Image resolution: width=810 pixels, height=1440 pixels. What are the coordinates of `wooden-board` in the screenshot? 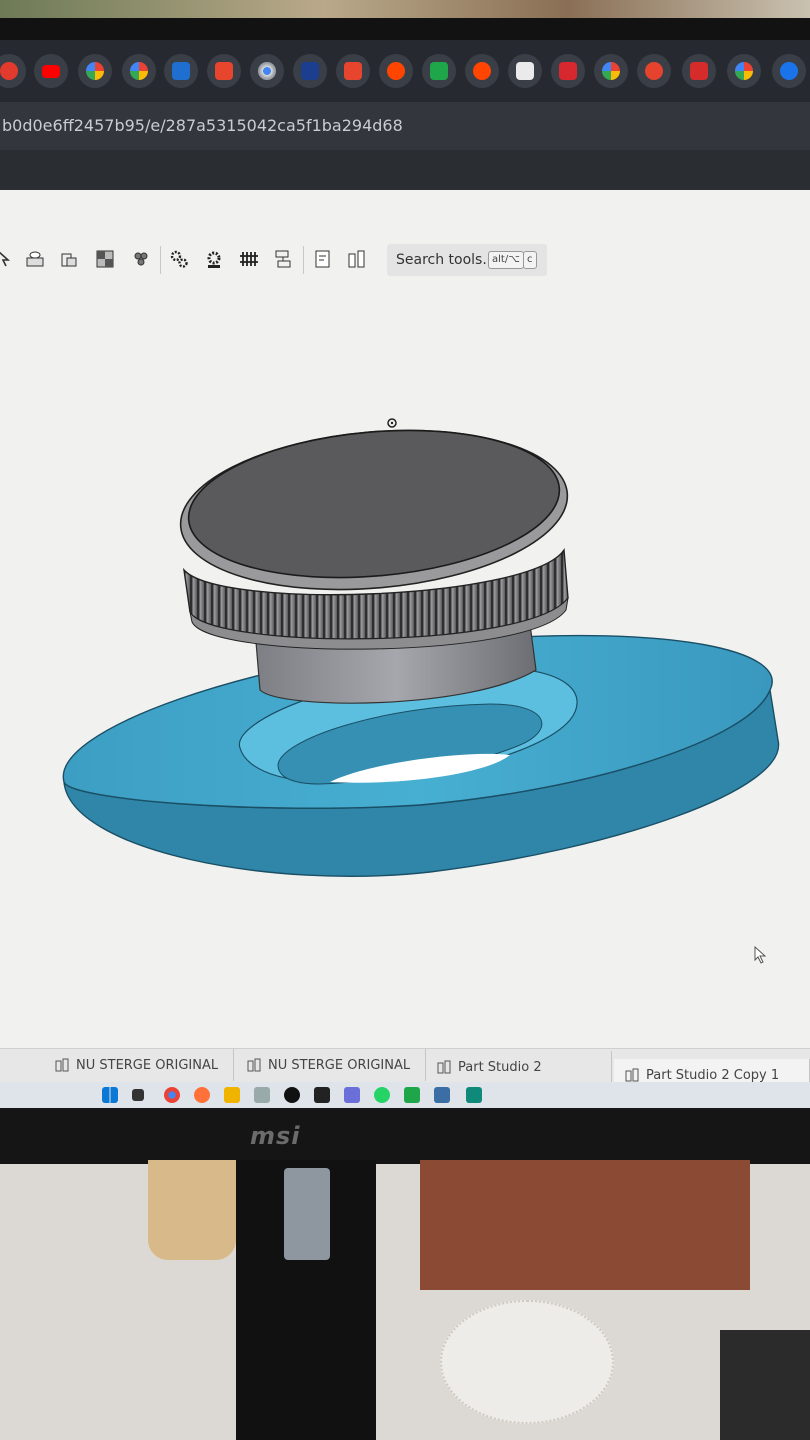 It's located at (585, 1225).